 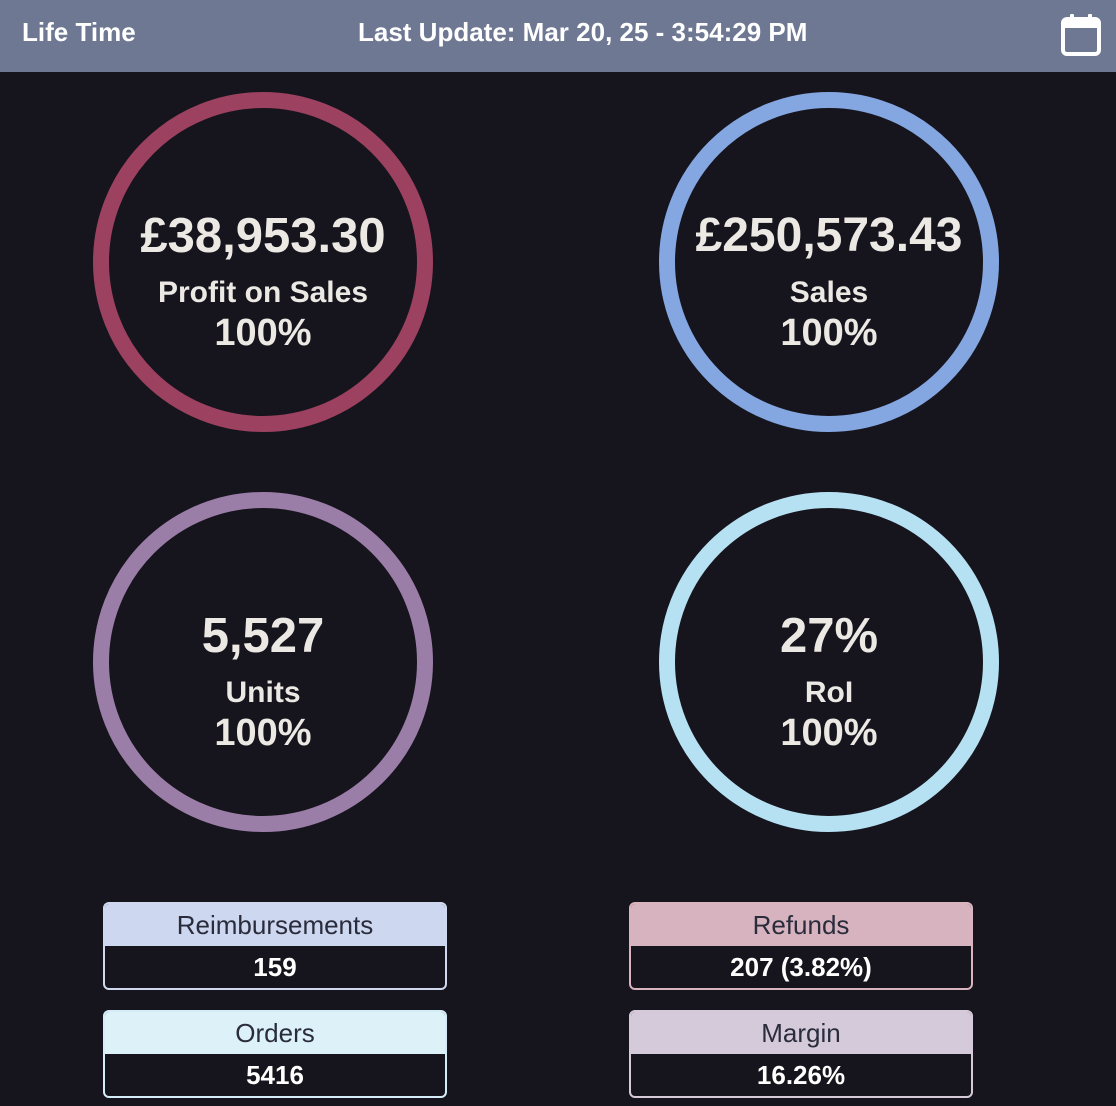 I want to click on orders-label: Orders, so click(x=275, y=1033).